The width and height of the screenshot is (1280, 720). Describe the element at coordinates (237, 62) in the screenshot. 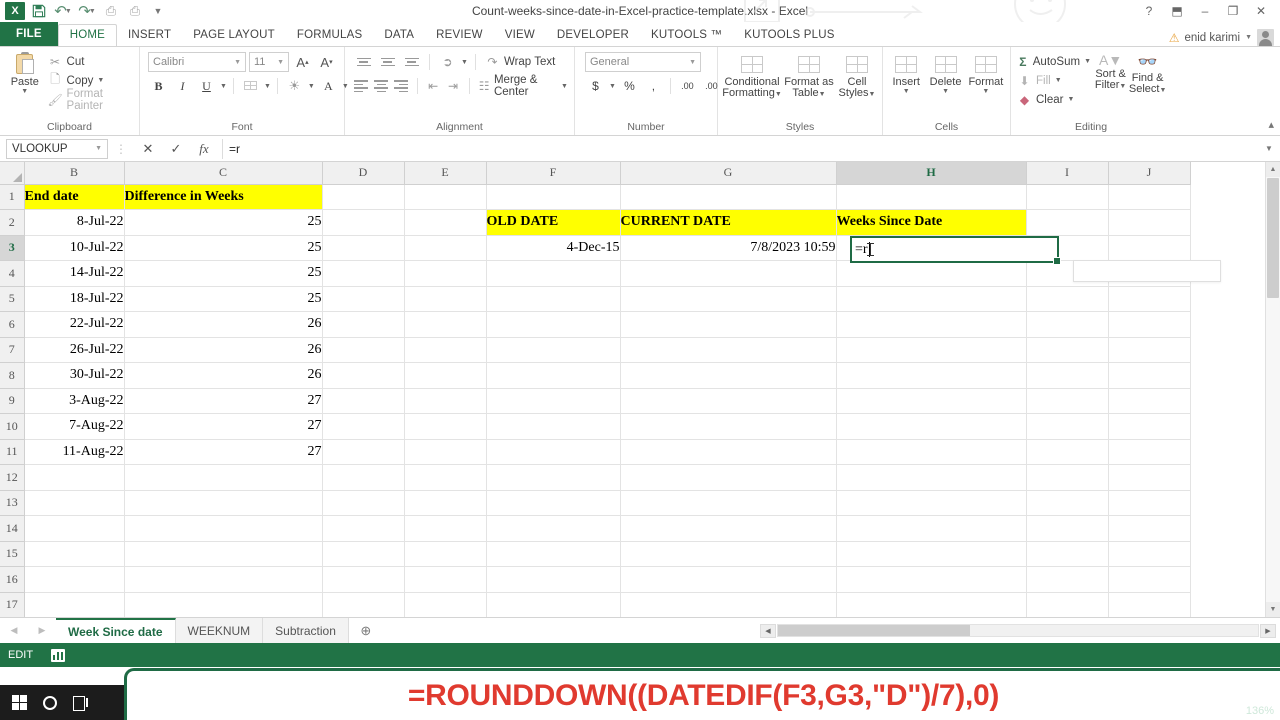

I see `chevron-down-icon: ▼` at that location.